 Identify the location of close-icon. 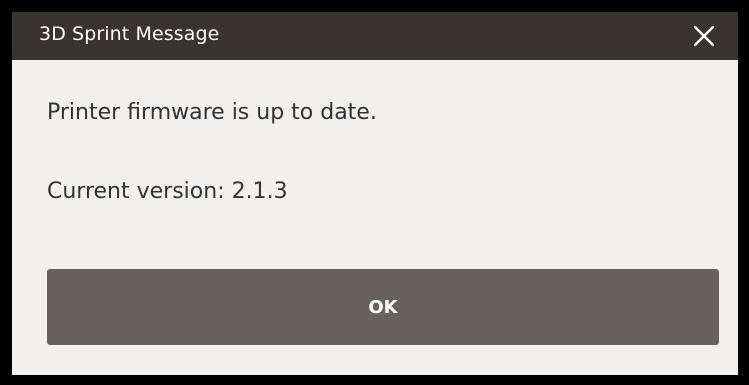
(704, 36).